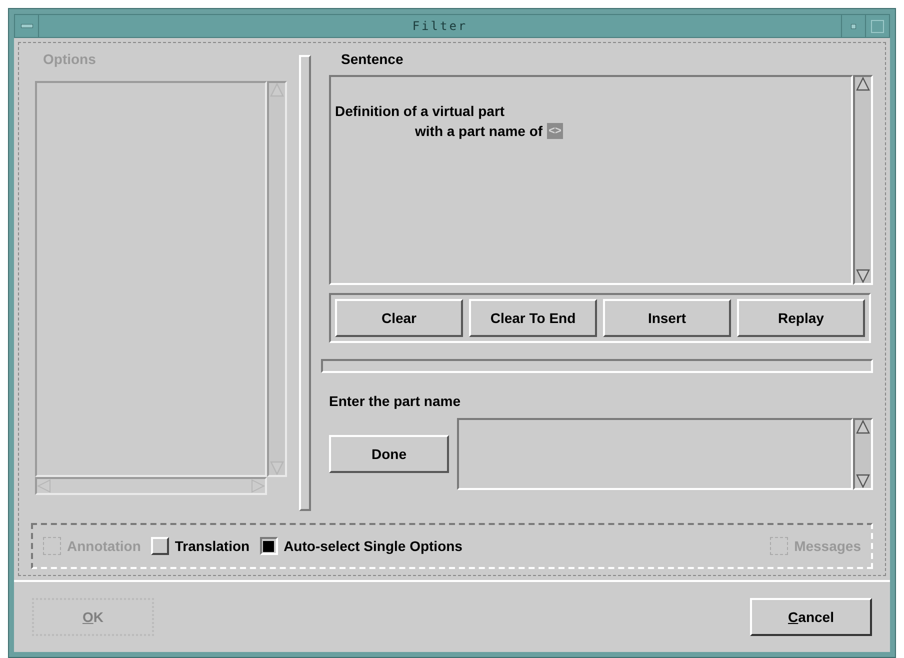 This screenshot has height=658, width=904. Describe the element at coordinates (258, 486) in the screenshot. I see `scroll-right-arrow-icon` at that location.